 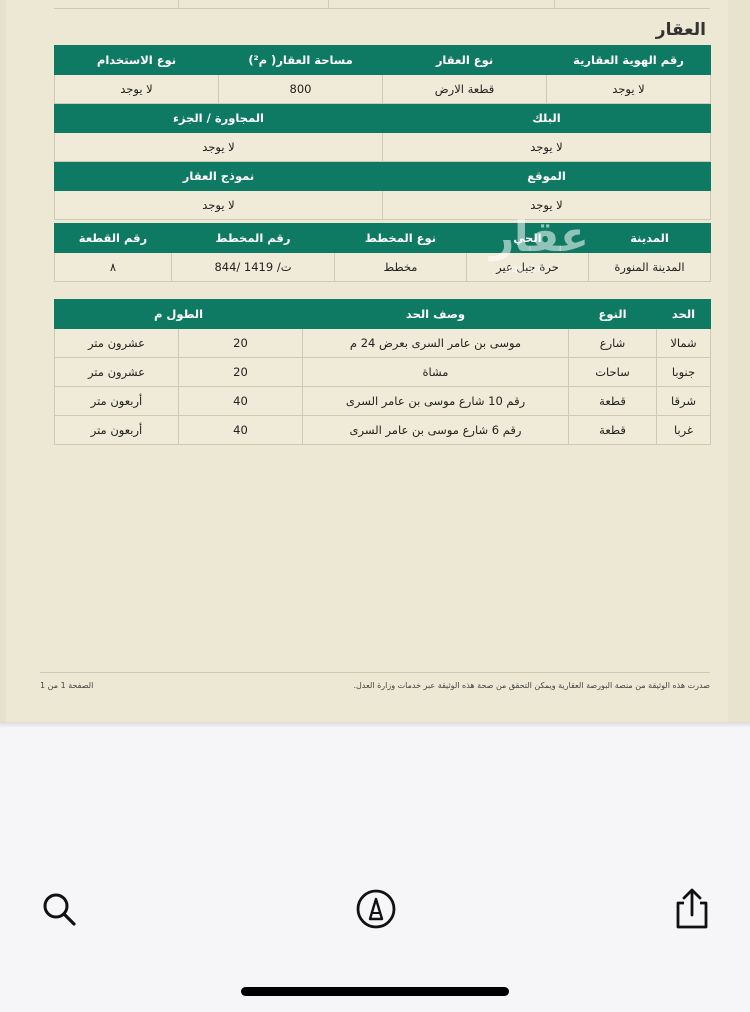 I want to click on value-cell: 800, so click(x=300, y=89).